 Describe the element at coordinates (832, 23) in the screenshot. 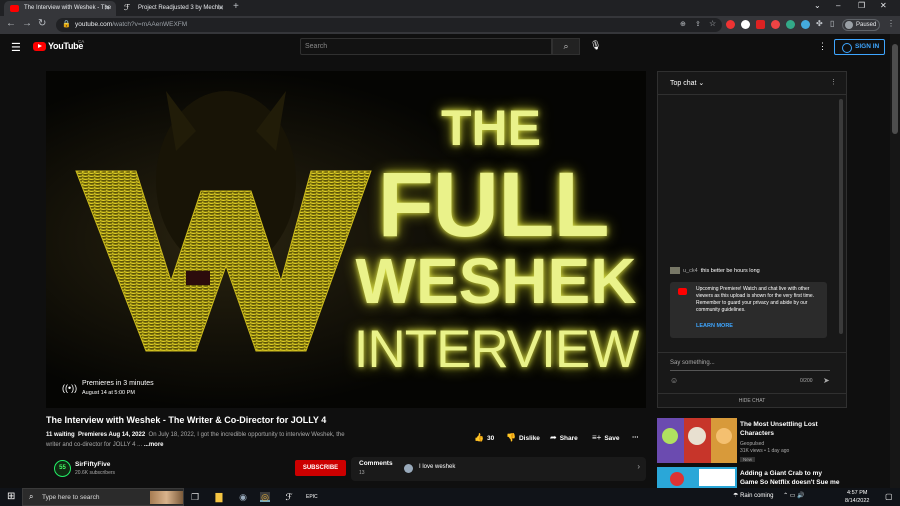

I see `side-panel-icon: ▯` at that location.